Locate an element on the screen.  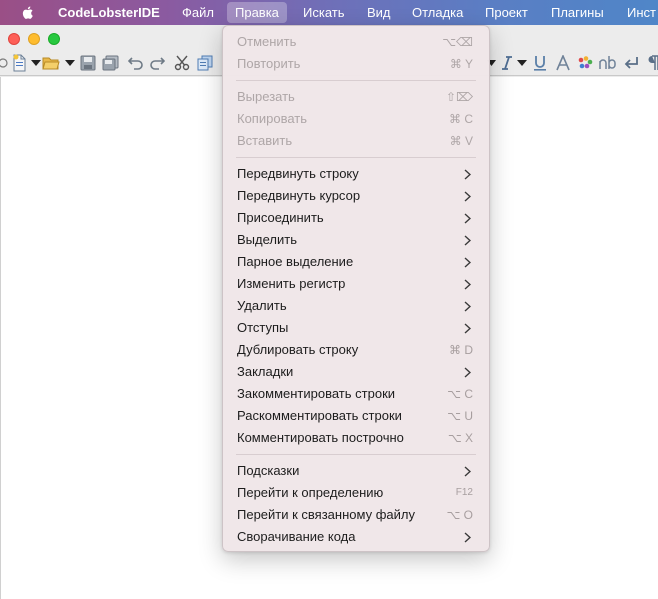
menubar-app-name: CodeLobsterIDE is located at coordinates (109, 12).